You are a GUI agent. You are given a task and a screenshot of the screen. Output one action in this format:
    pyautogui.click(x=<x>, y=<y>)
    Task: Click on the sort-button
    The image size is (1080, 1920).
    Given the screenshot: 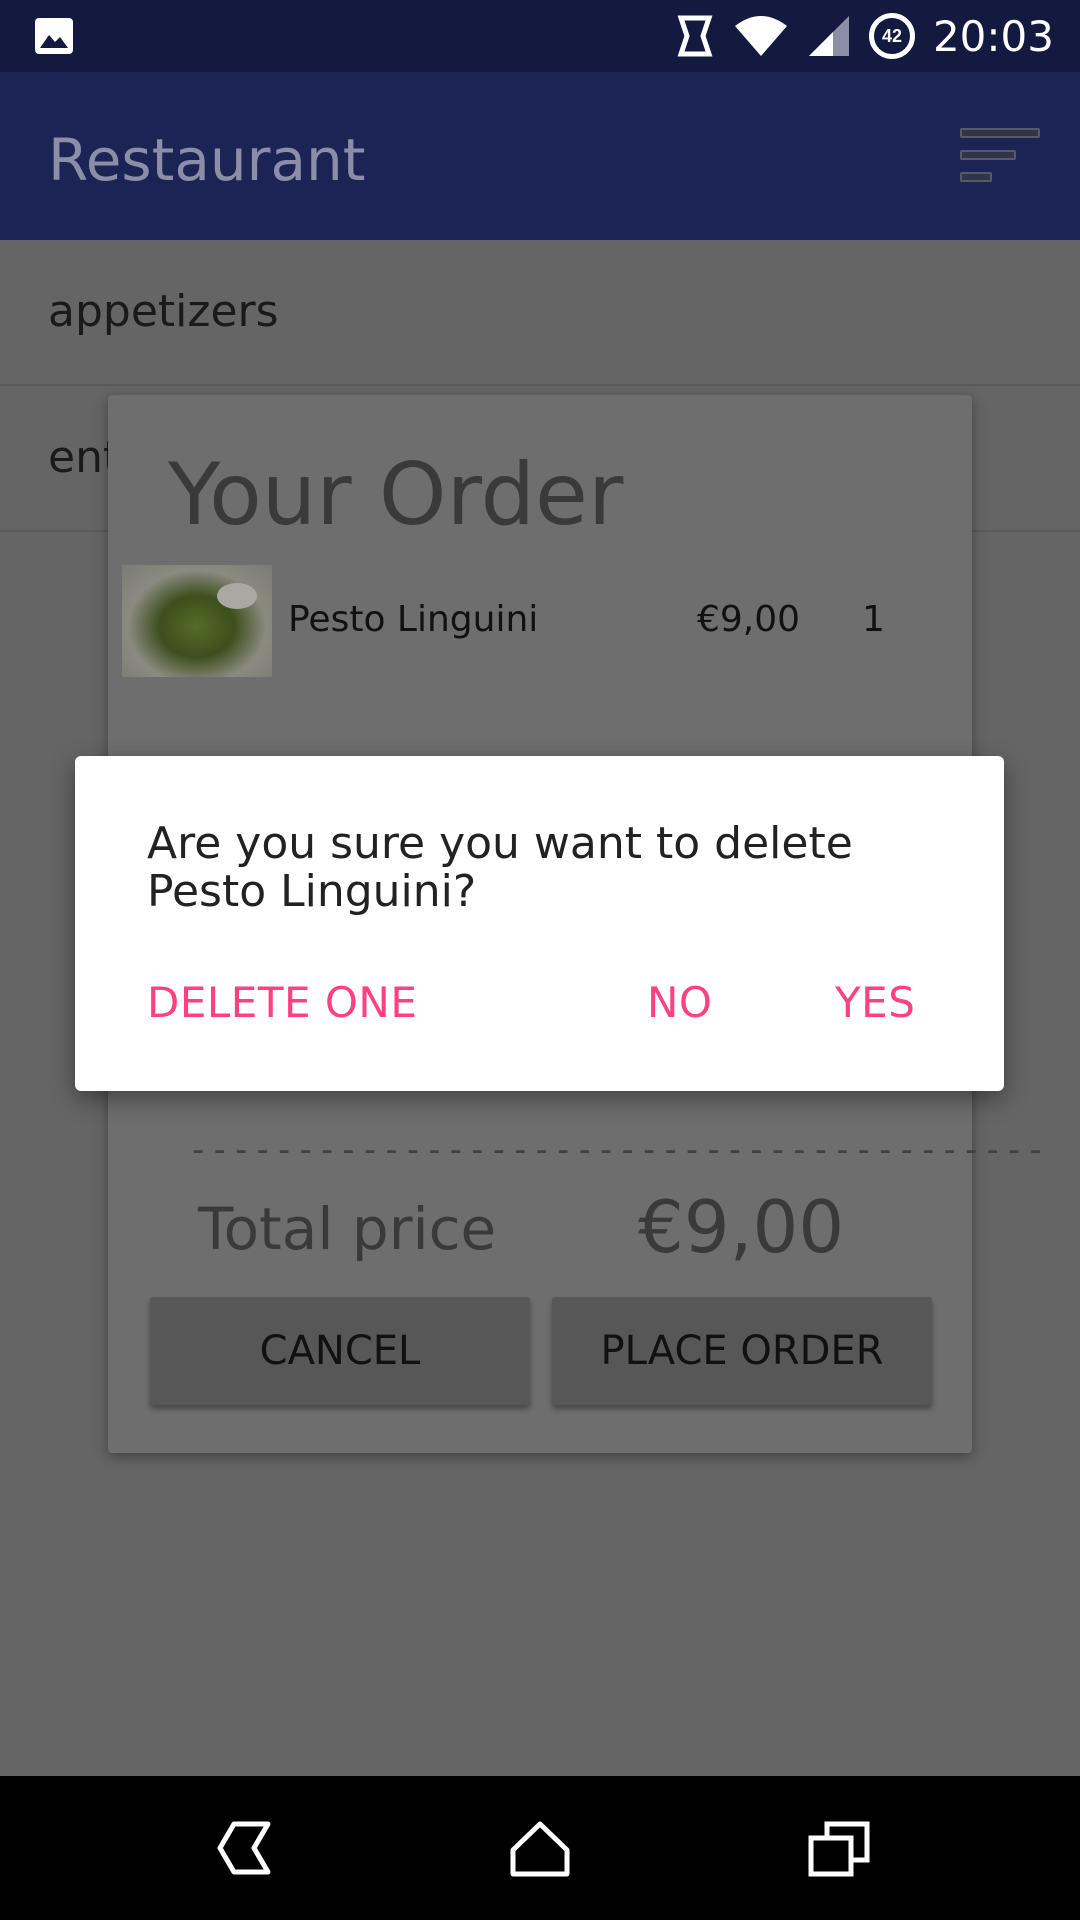 What is the action you would take?
    pyautogui.click(x=1000, y=158)
    